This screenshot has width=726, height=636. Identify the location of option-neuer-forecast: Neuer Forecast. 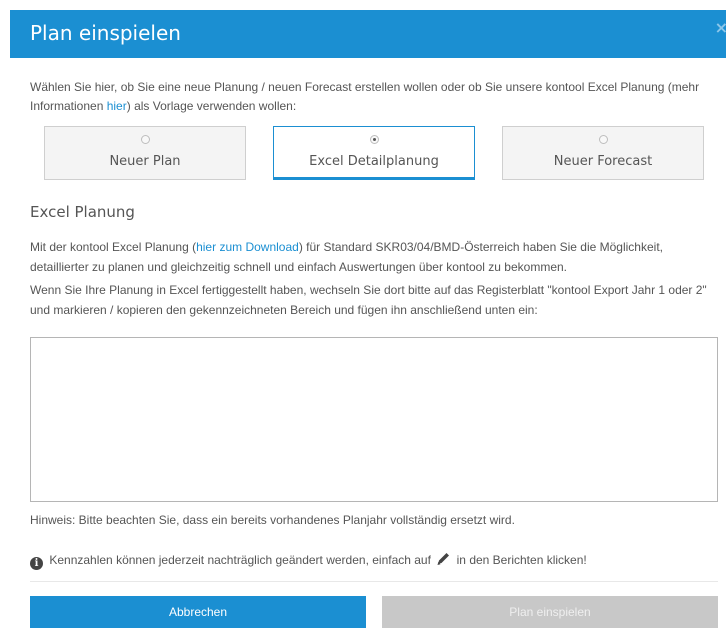
(603, 153).